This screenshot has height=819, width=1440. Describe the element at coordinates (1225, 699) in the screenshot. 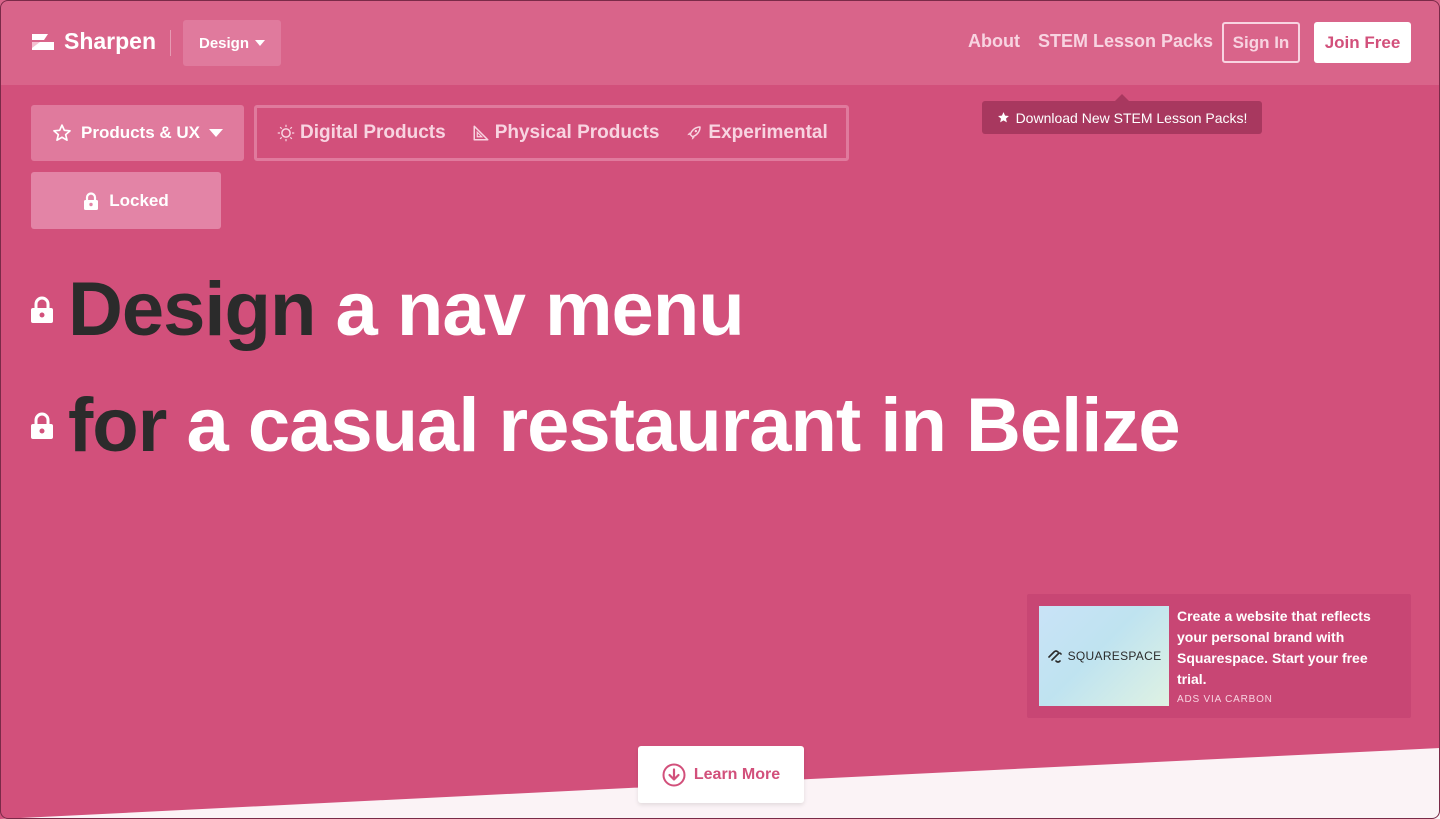

I see `ad-via-carbon: ADS VIA CARBON` at that location.